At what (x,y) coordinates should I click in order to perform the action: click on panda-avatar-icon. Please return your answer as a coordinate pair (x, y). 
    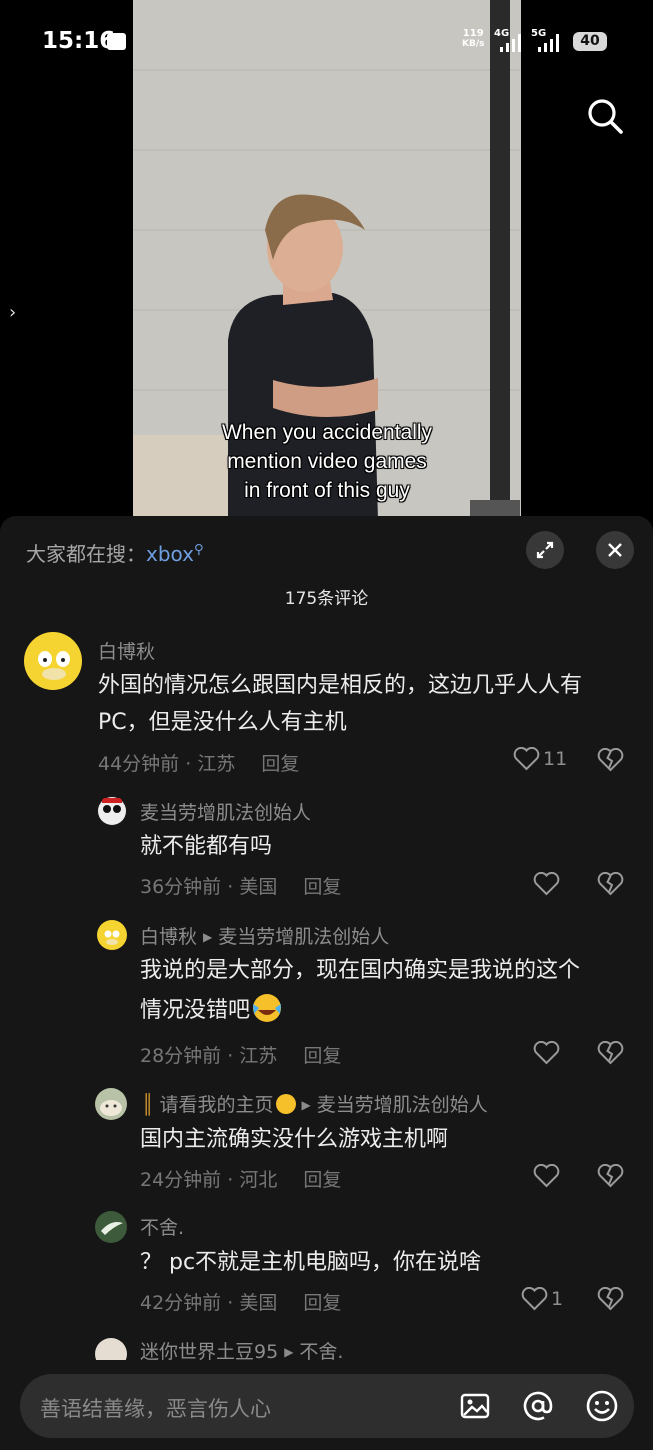
    Looking at the image, I should click on (112, 811).